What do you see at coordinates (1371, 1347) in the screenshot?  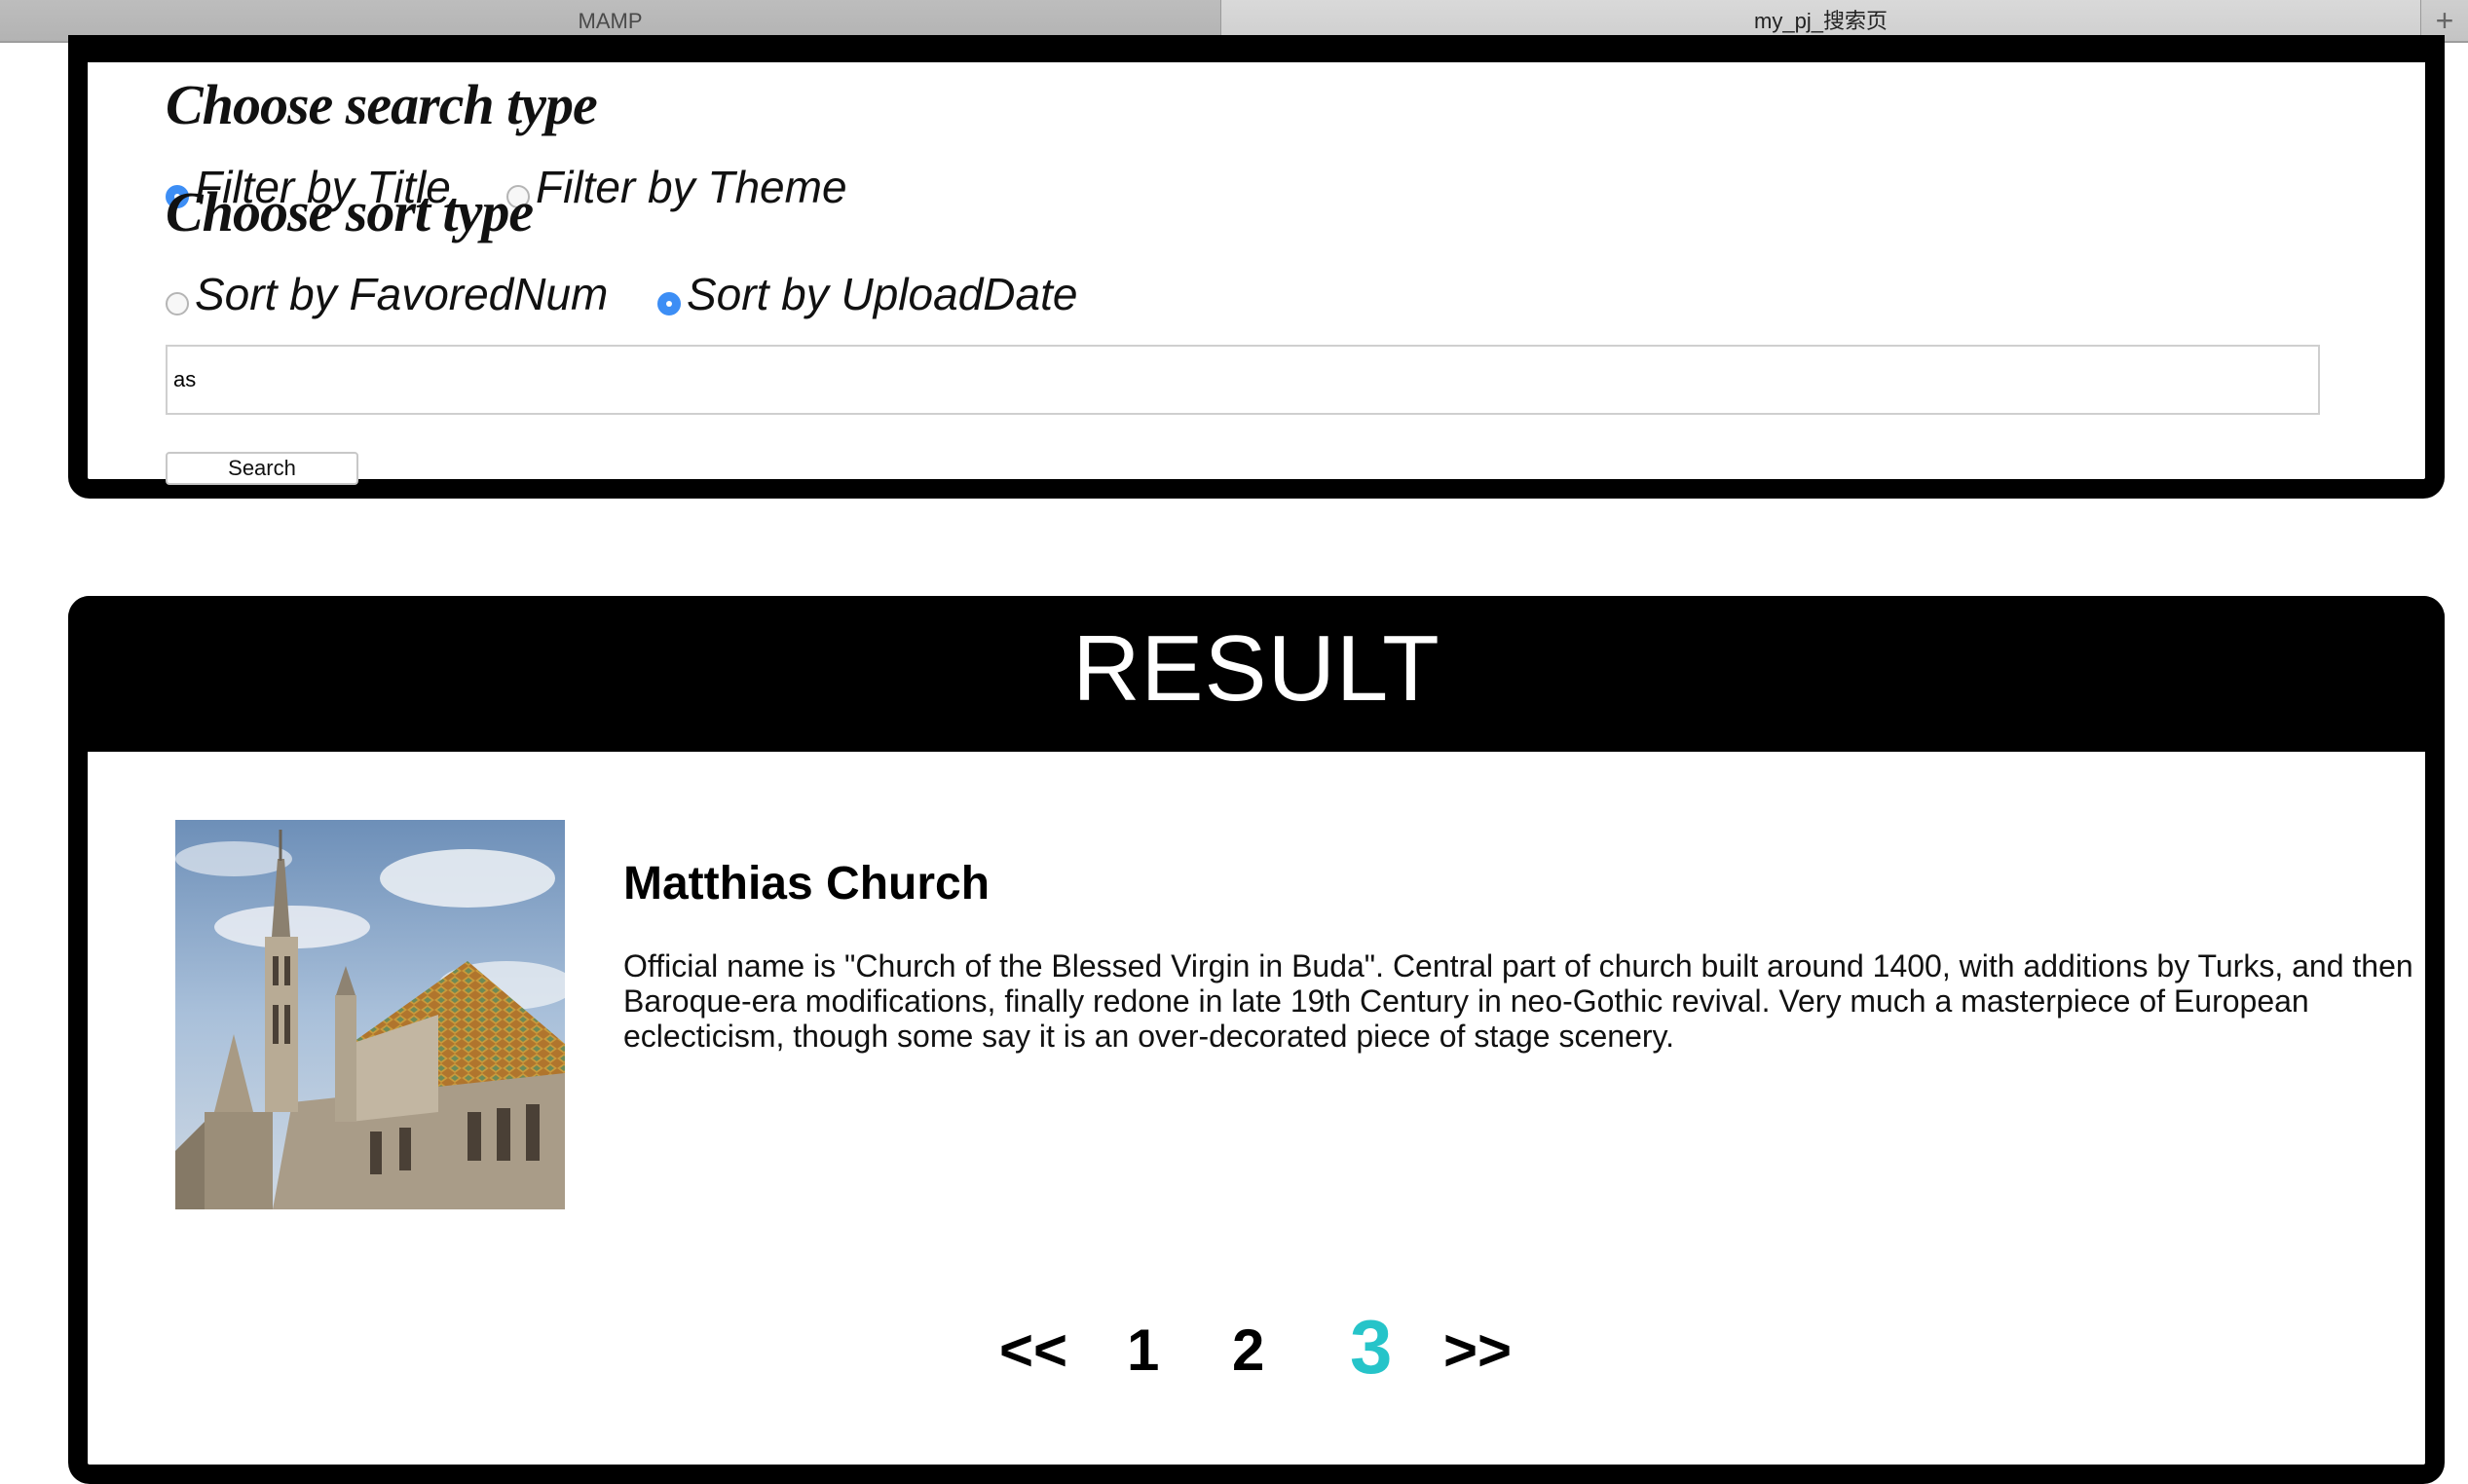 I see `page-link-3-current: 3` at bounding box center [1371, 1347].